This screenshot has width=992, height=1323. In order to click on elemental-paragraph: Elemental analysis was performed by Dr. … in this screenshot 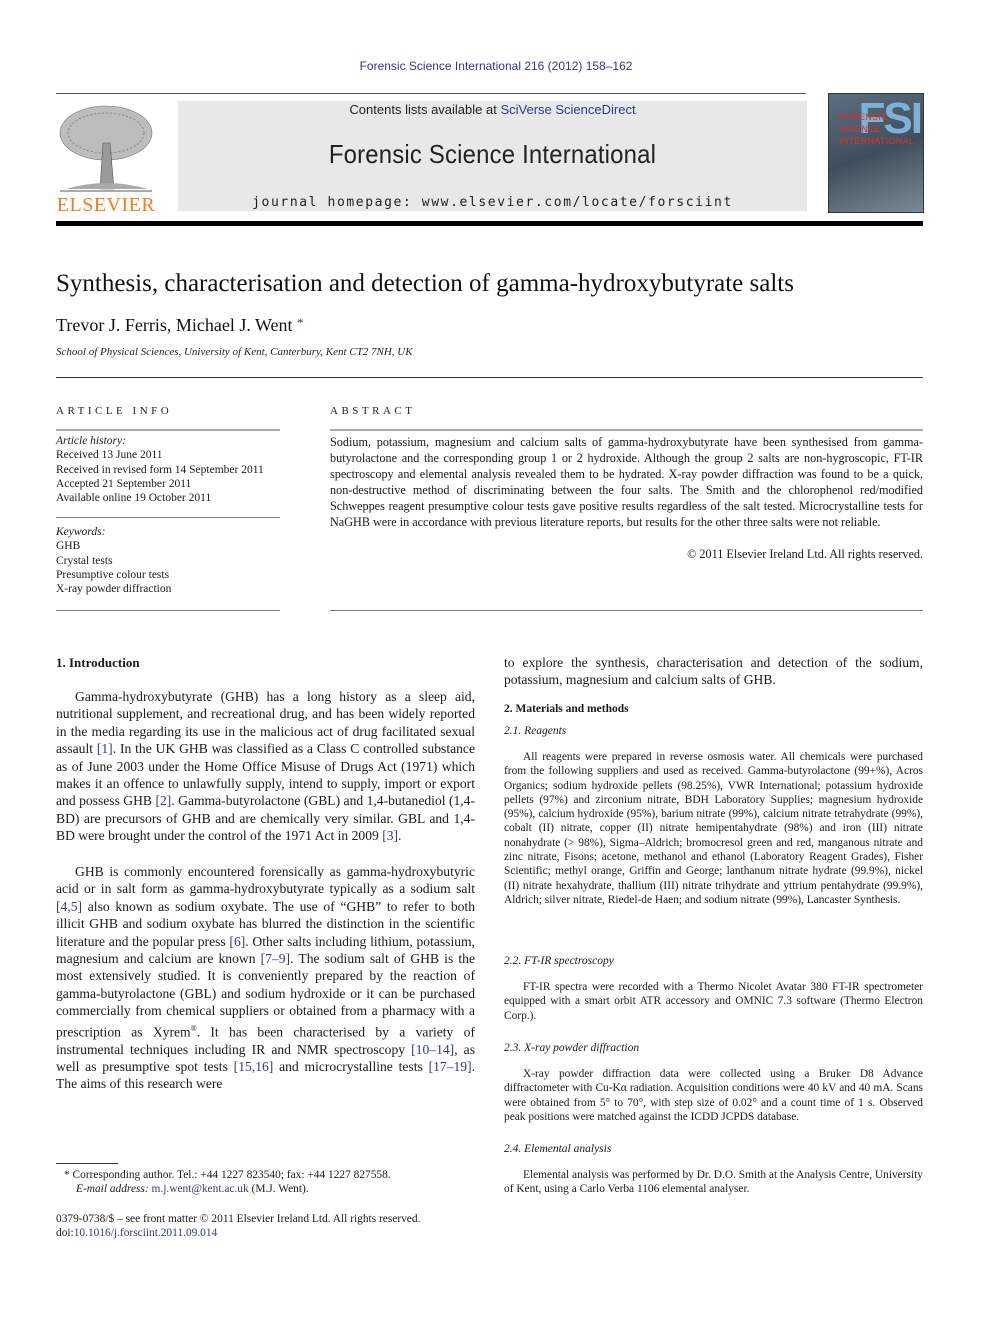, I will do `click(713, 1182)`.